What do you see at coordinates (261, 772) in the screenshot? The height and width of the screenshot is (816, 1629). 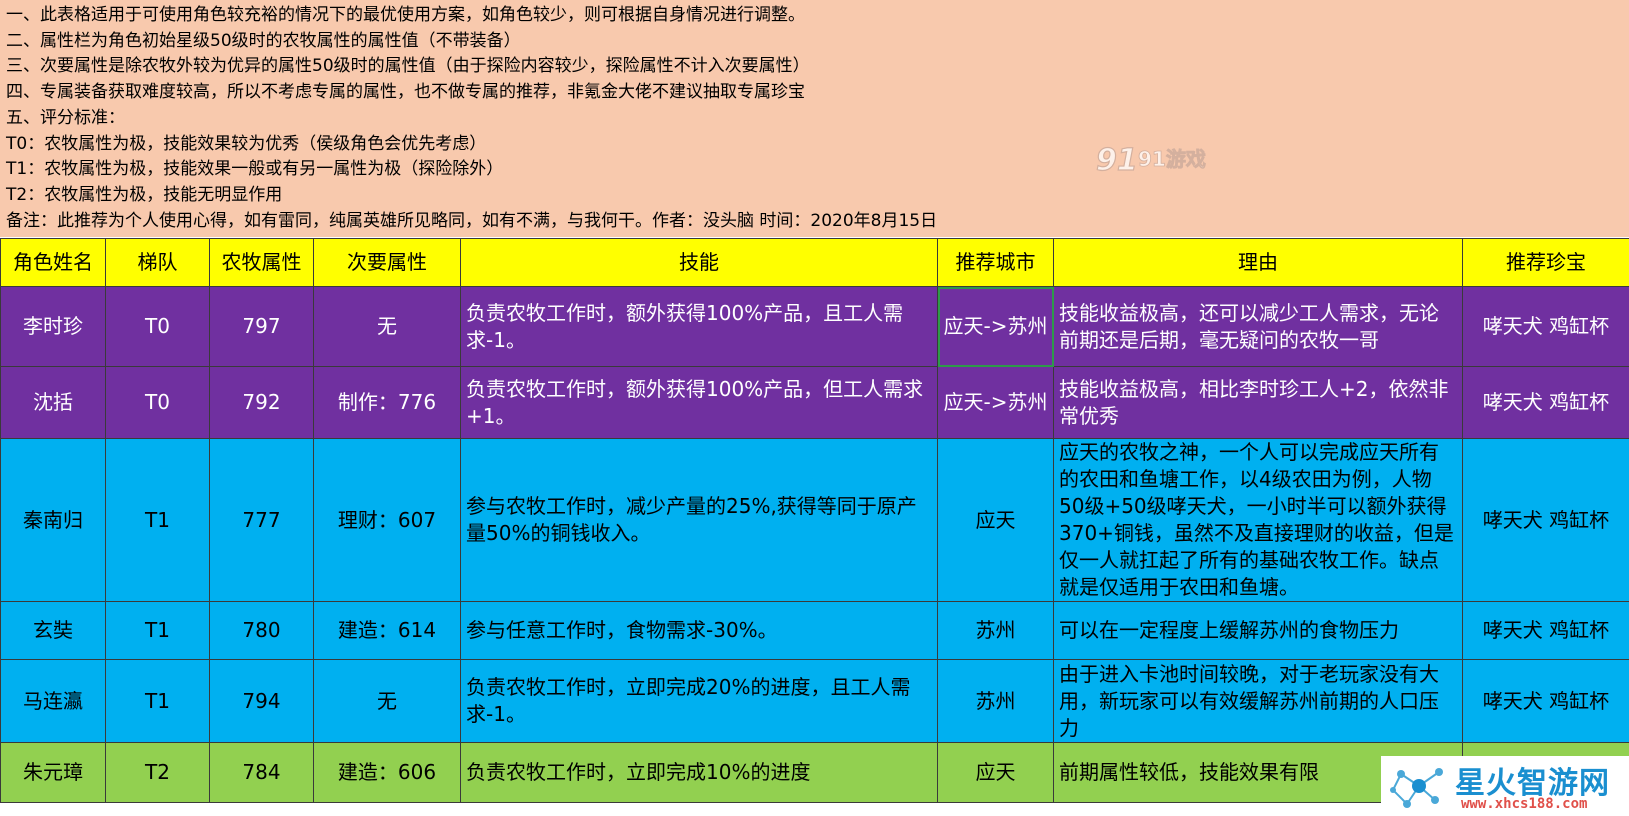 I see `cell-farm: 784` at bounding box center [261, 772].